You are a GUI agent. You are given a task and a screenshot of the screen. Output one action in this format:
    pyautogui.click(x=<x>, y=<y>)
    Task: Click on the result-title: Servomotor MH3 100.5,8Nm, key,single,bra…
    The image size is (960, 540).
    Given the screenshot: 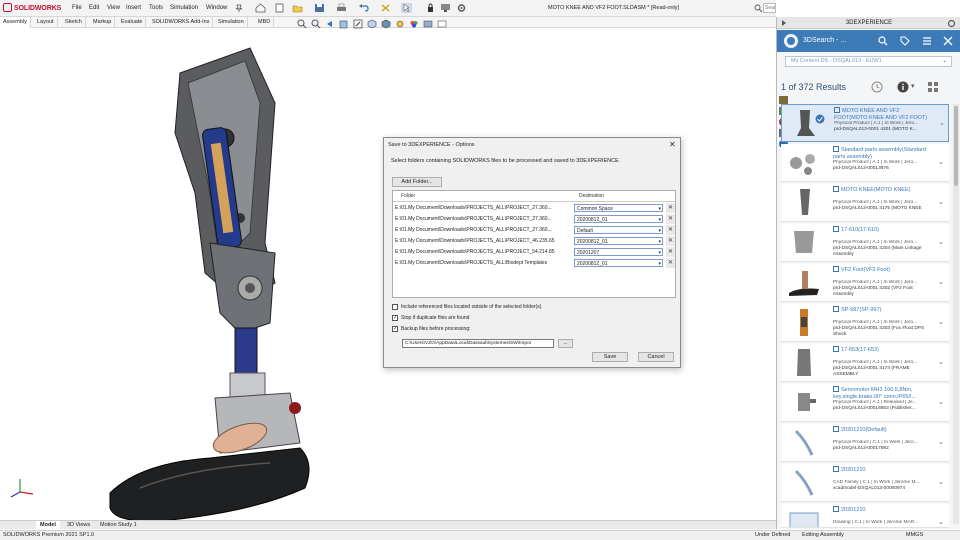 What is the action you would take?
    pyautogui.click(x=883, y=393)
    